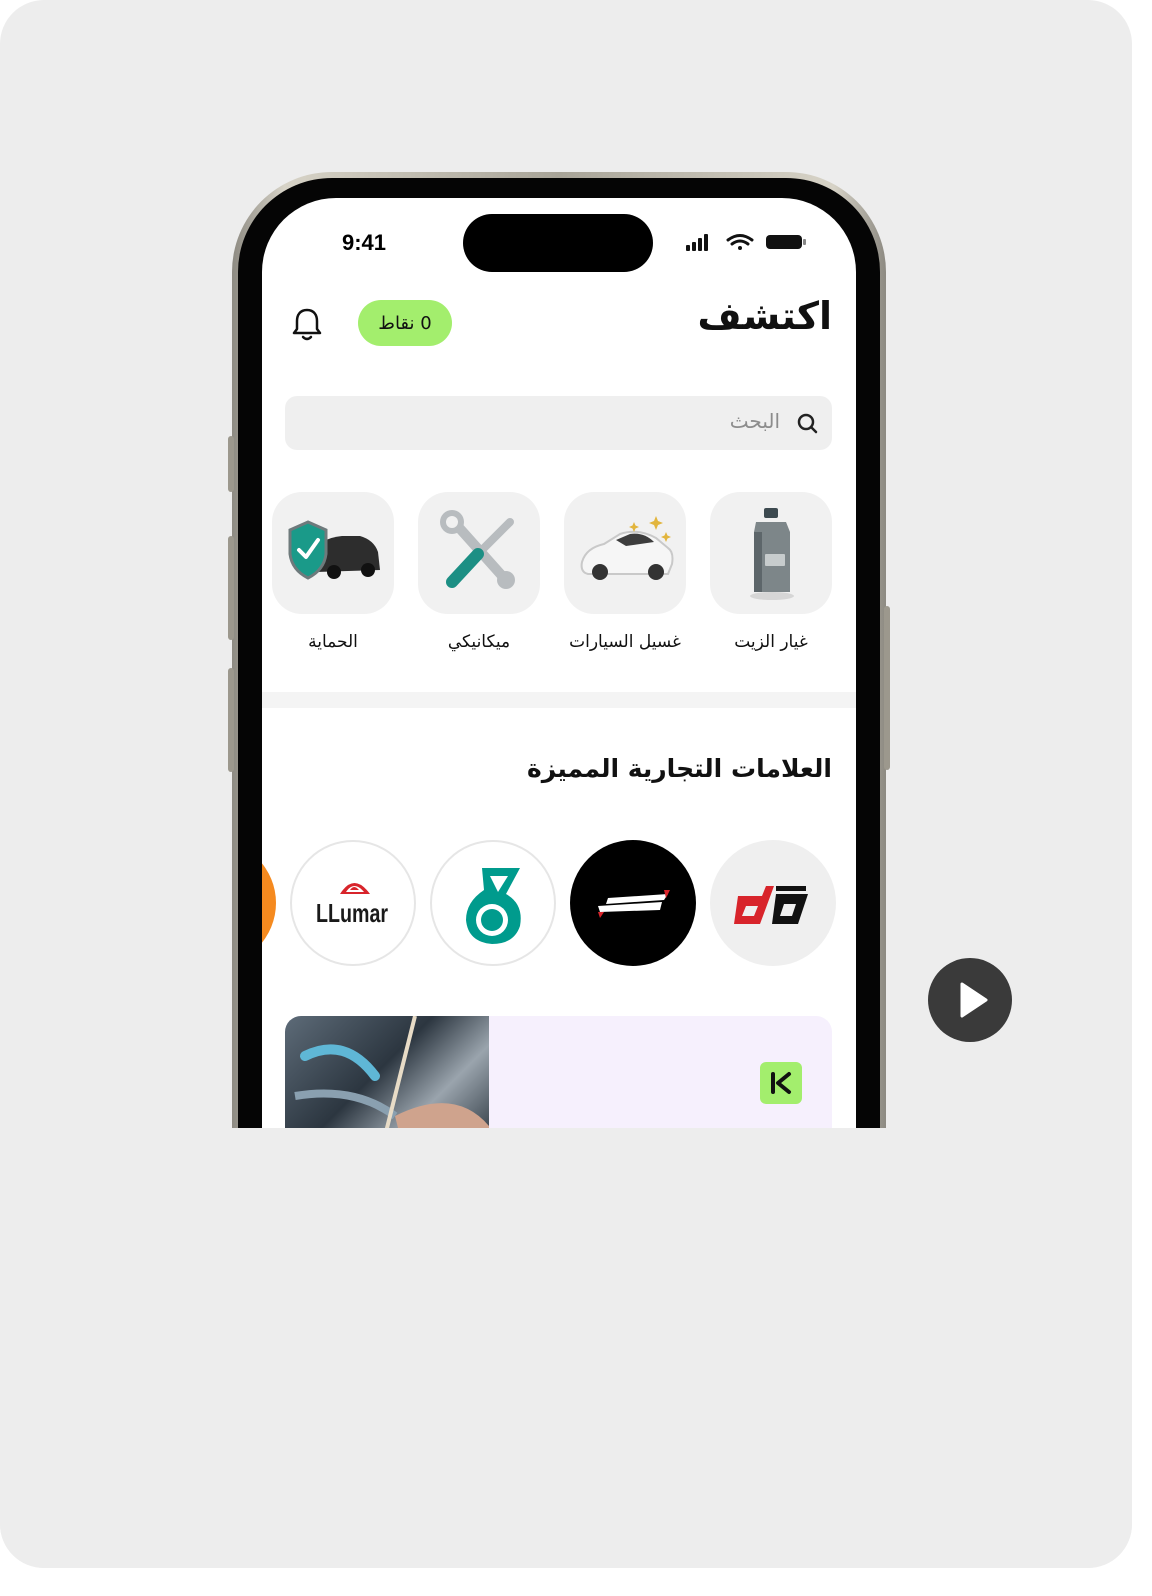 This screenshot has width=1152, height=1596. Describe the element at coordinates (974, 1000) in the screenshot. I see `play-icon` at that location.